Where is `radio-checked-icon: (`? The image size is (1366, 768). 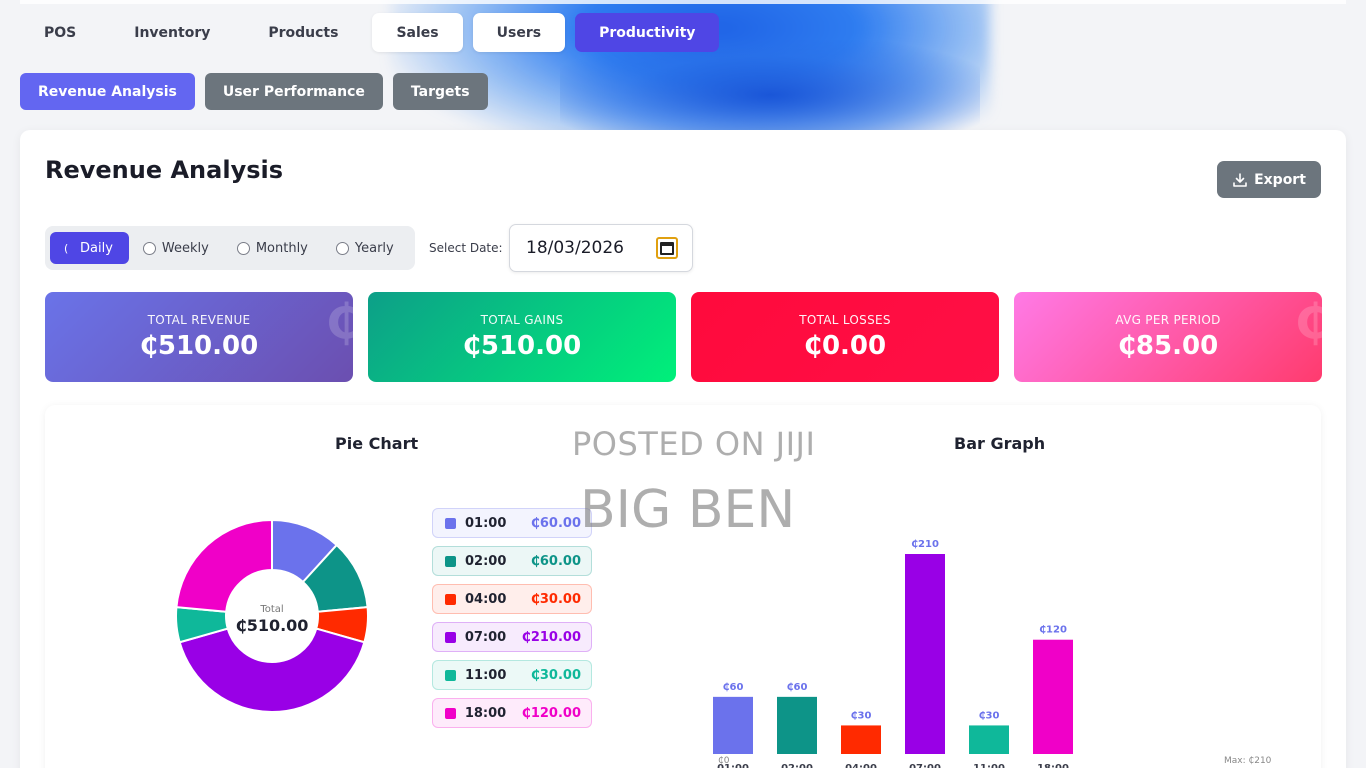 radio-checked-icon: ( is located at coordinates (66, 248).